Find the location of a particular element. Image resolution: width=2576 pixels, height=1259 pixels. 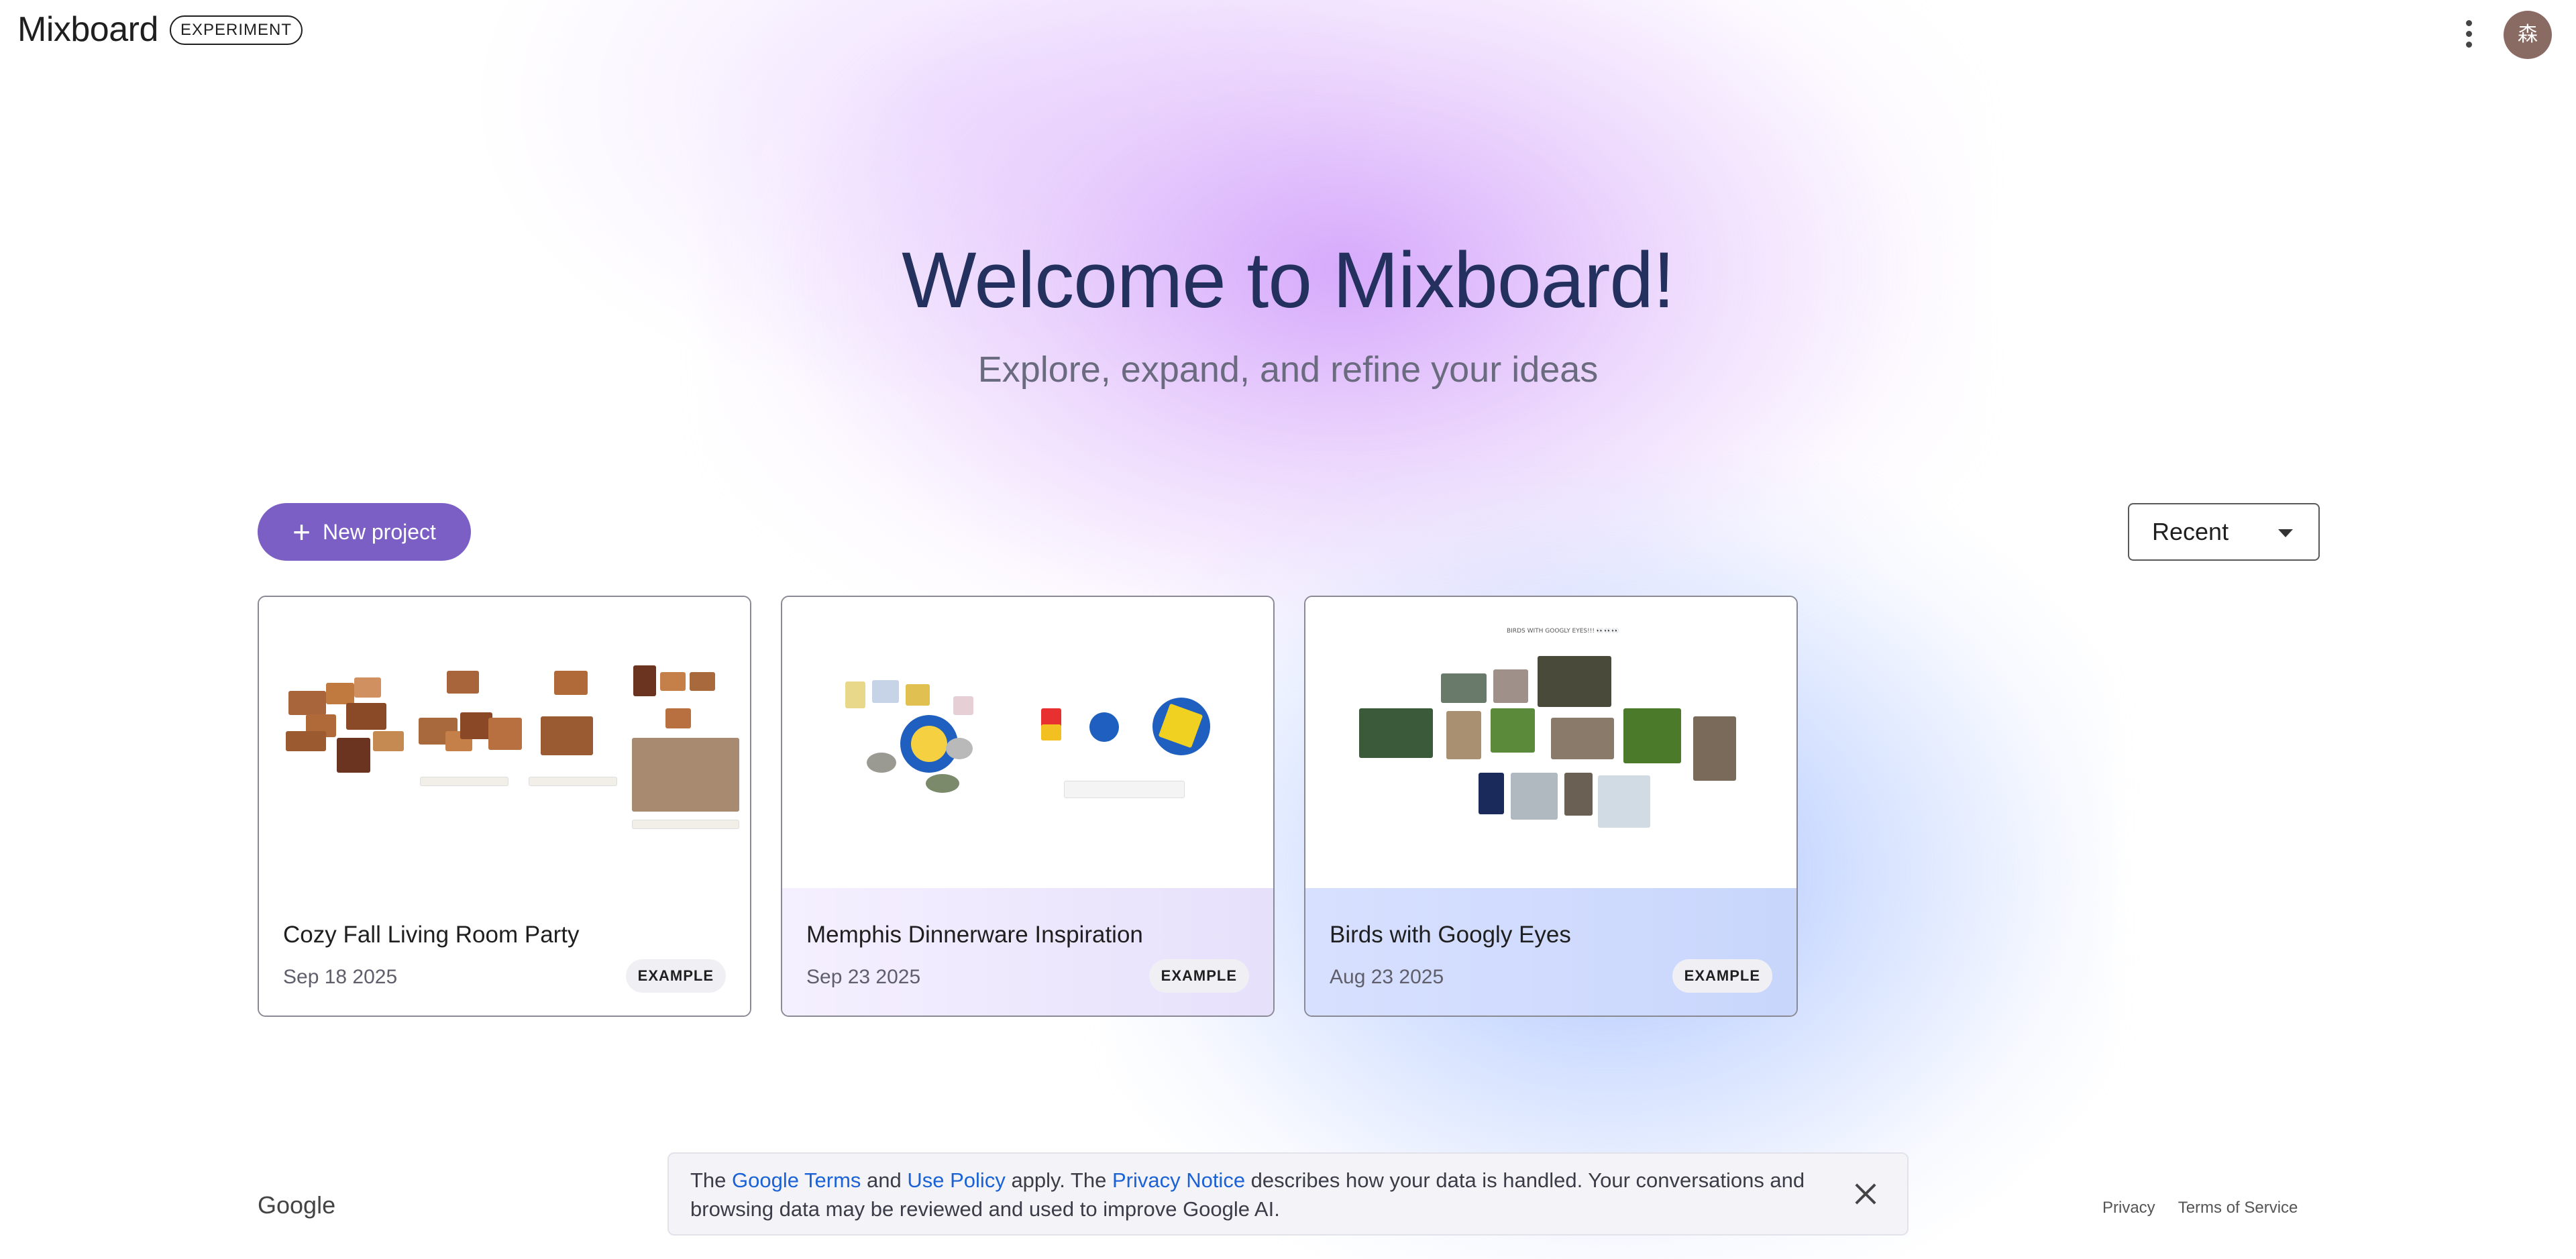

sort-dropdown: Recent is located at coordinates (2224, 532).